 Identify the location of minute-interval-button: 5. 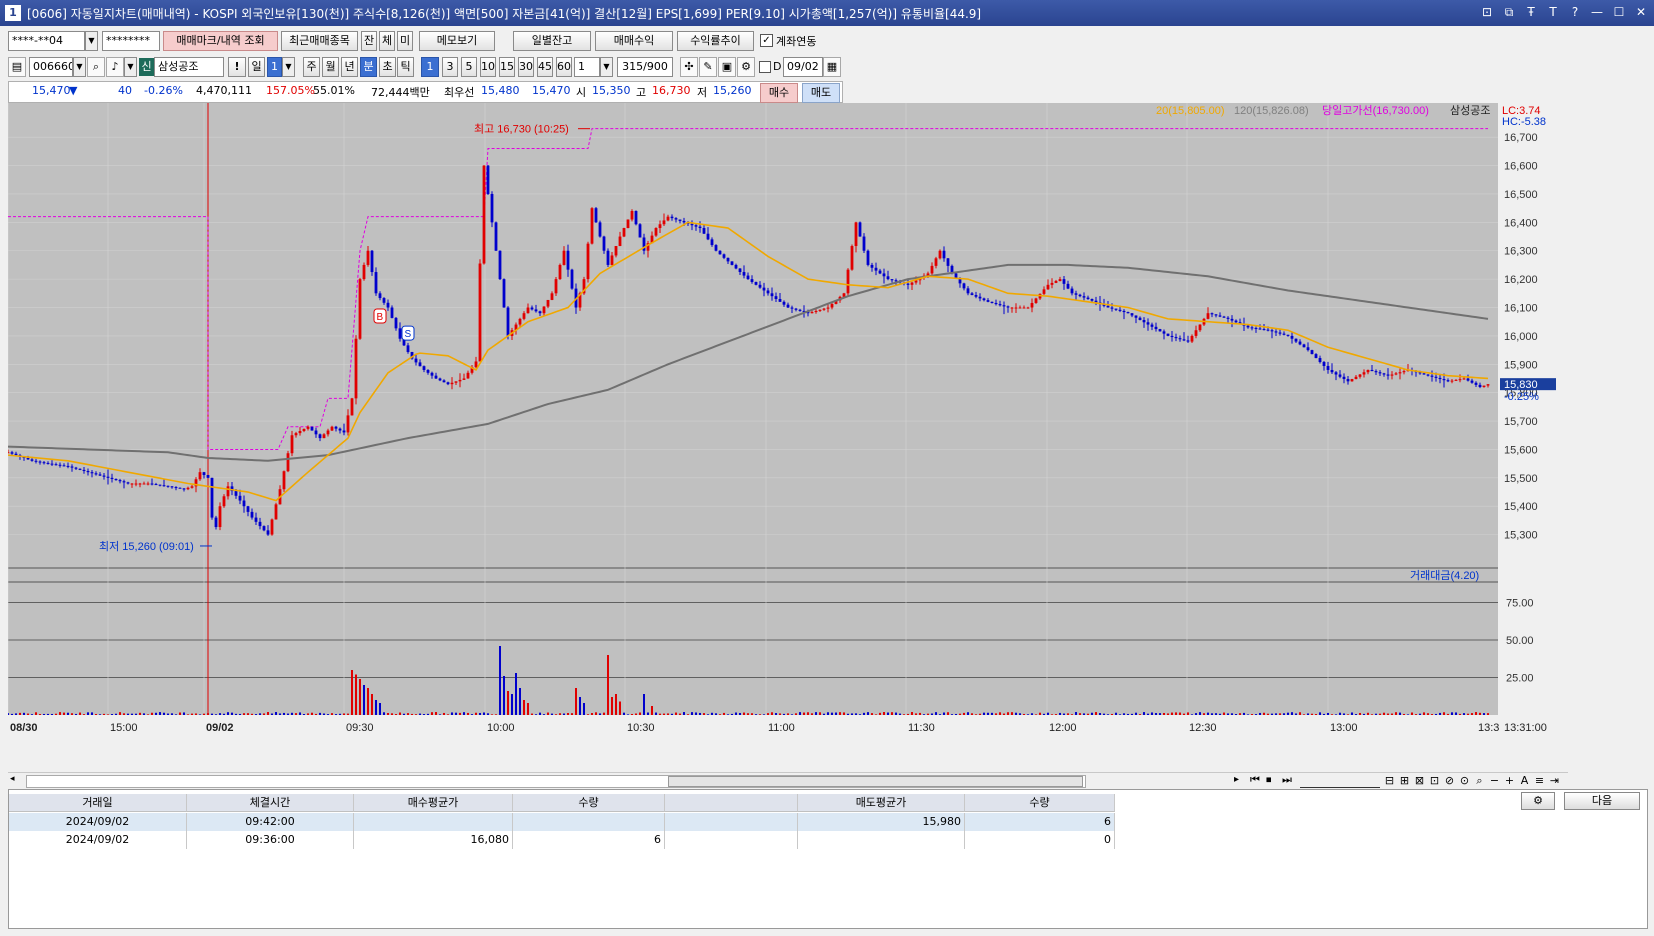
(469, 67).